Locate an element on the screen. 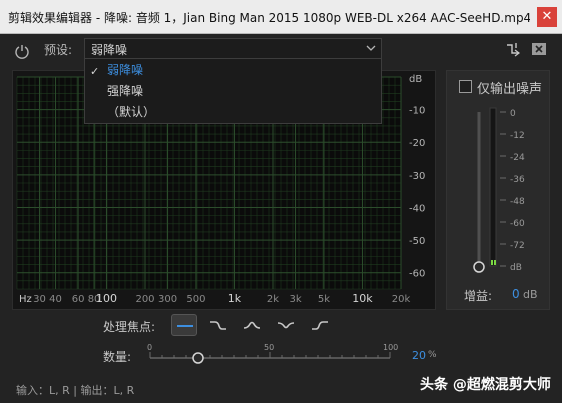  meter-tick-label: -48 is located at coordinates (517, 202).